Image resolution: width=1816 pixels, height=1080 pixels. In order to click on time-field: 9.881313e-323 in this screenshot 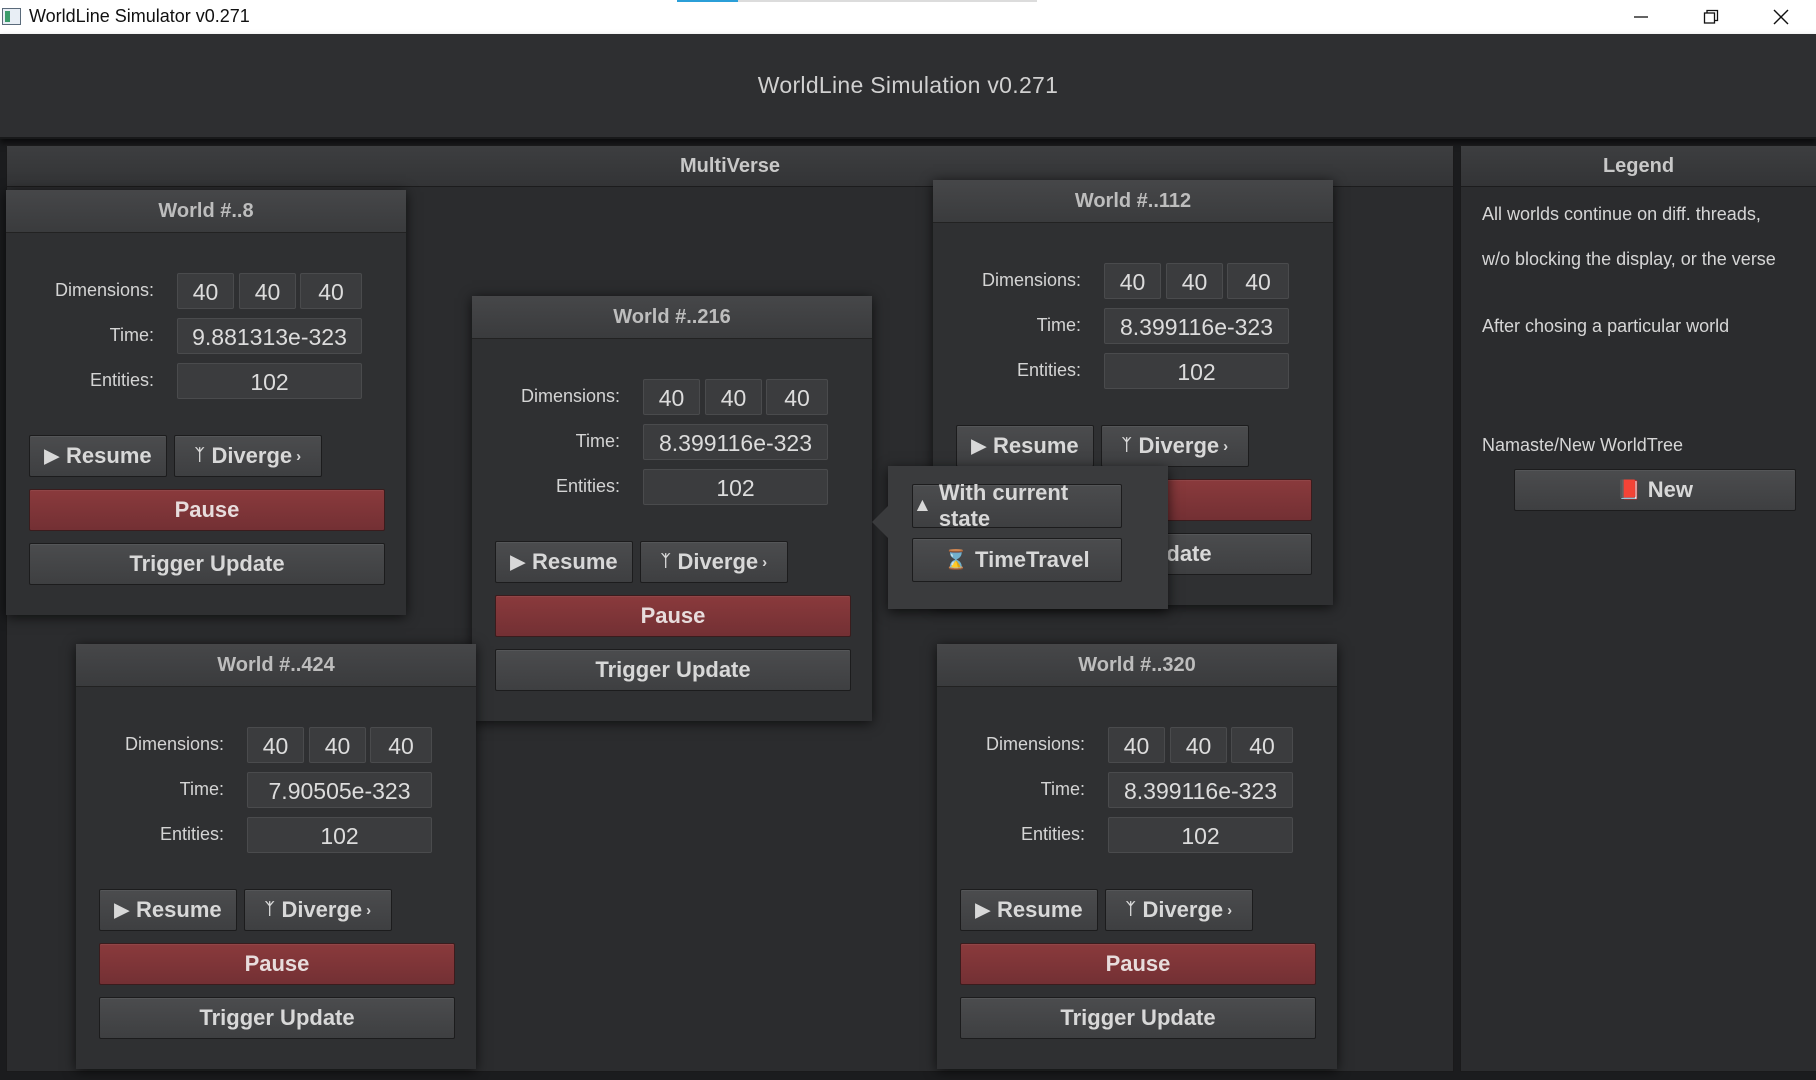, I will do `click(269, 336)`.